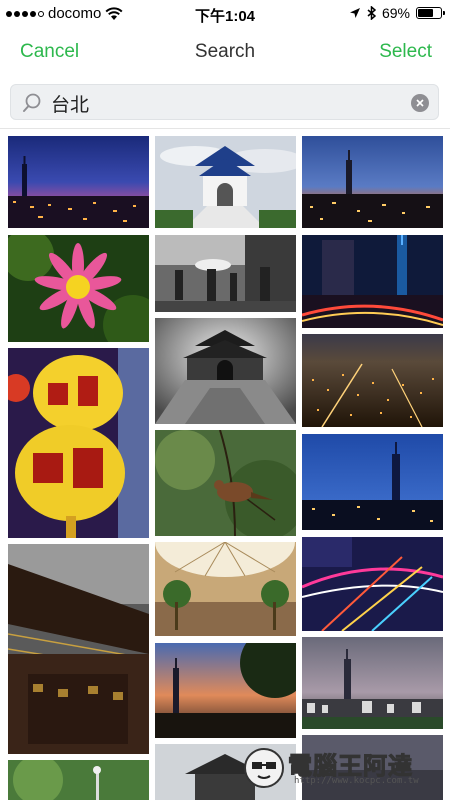  I want to click on photo-city-light-trails, so click(372, 281).